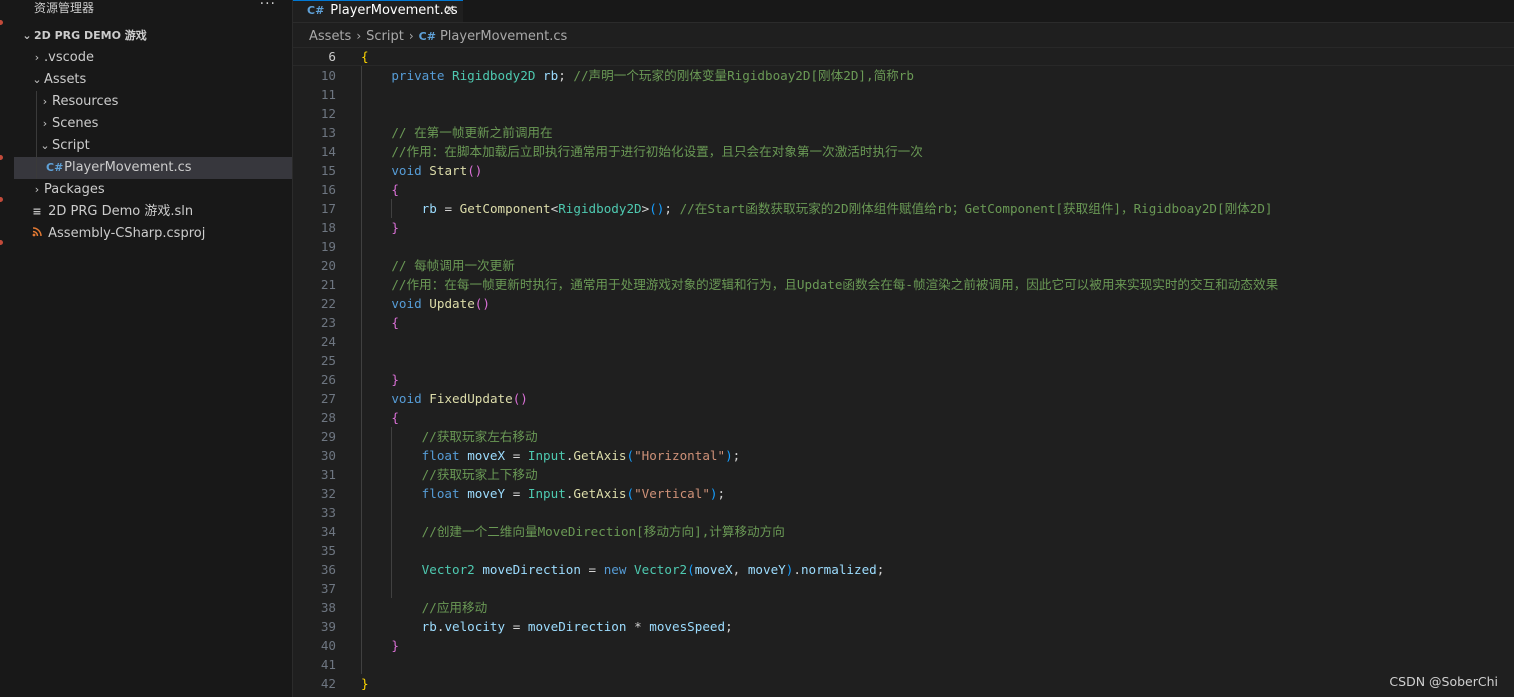 This screenshot has height=697, width=1514. Describe the element at coordinates (903, 132) in the screenshot. I see `code-line: 13 // 在第一帧更新之前调用在` at that location.